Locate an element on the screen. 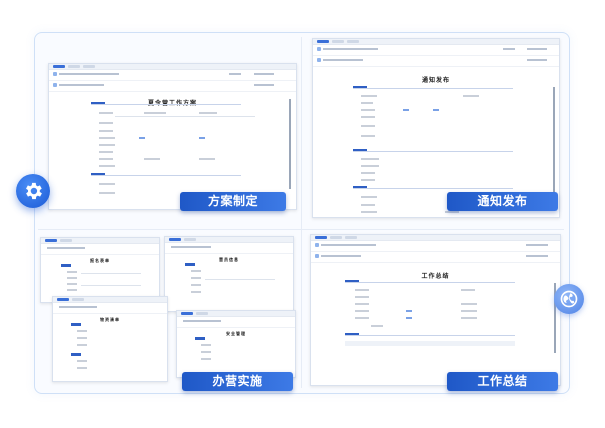 This screenshot has width=605, height=428. plan-caption: 方案制定 is located at coordinates (233, 201).